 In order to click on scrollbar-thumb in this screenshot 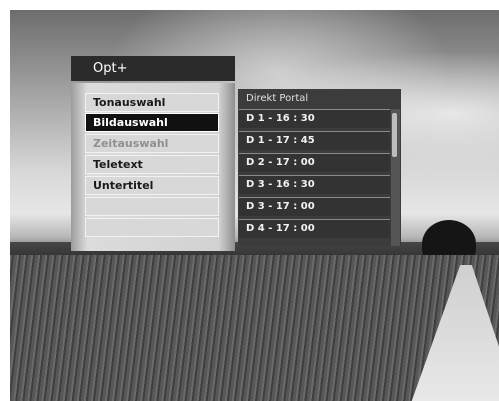, I will do `click(394, 135)`.